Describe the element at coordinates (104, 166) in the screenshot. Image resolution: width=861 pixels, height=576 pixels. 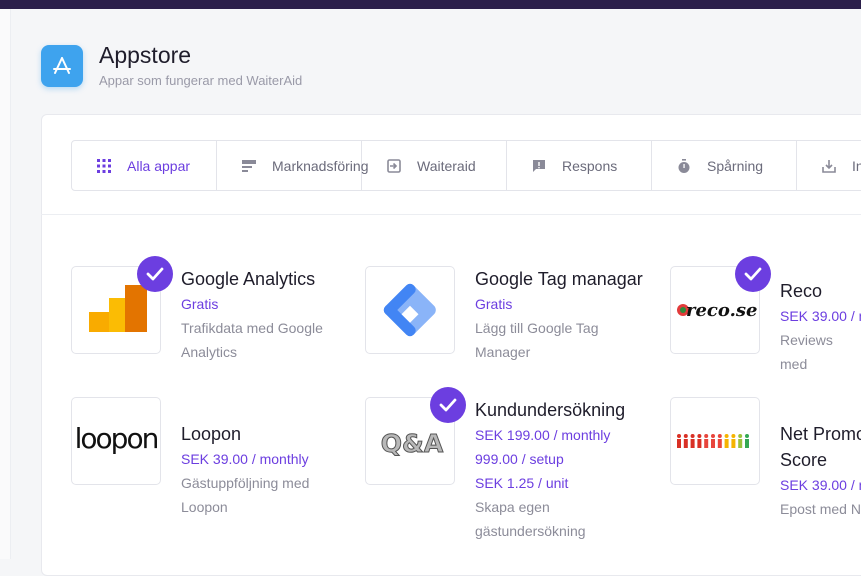
I see `grid-icon` at that location.